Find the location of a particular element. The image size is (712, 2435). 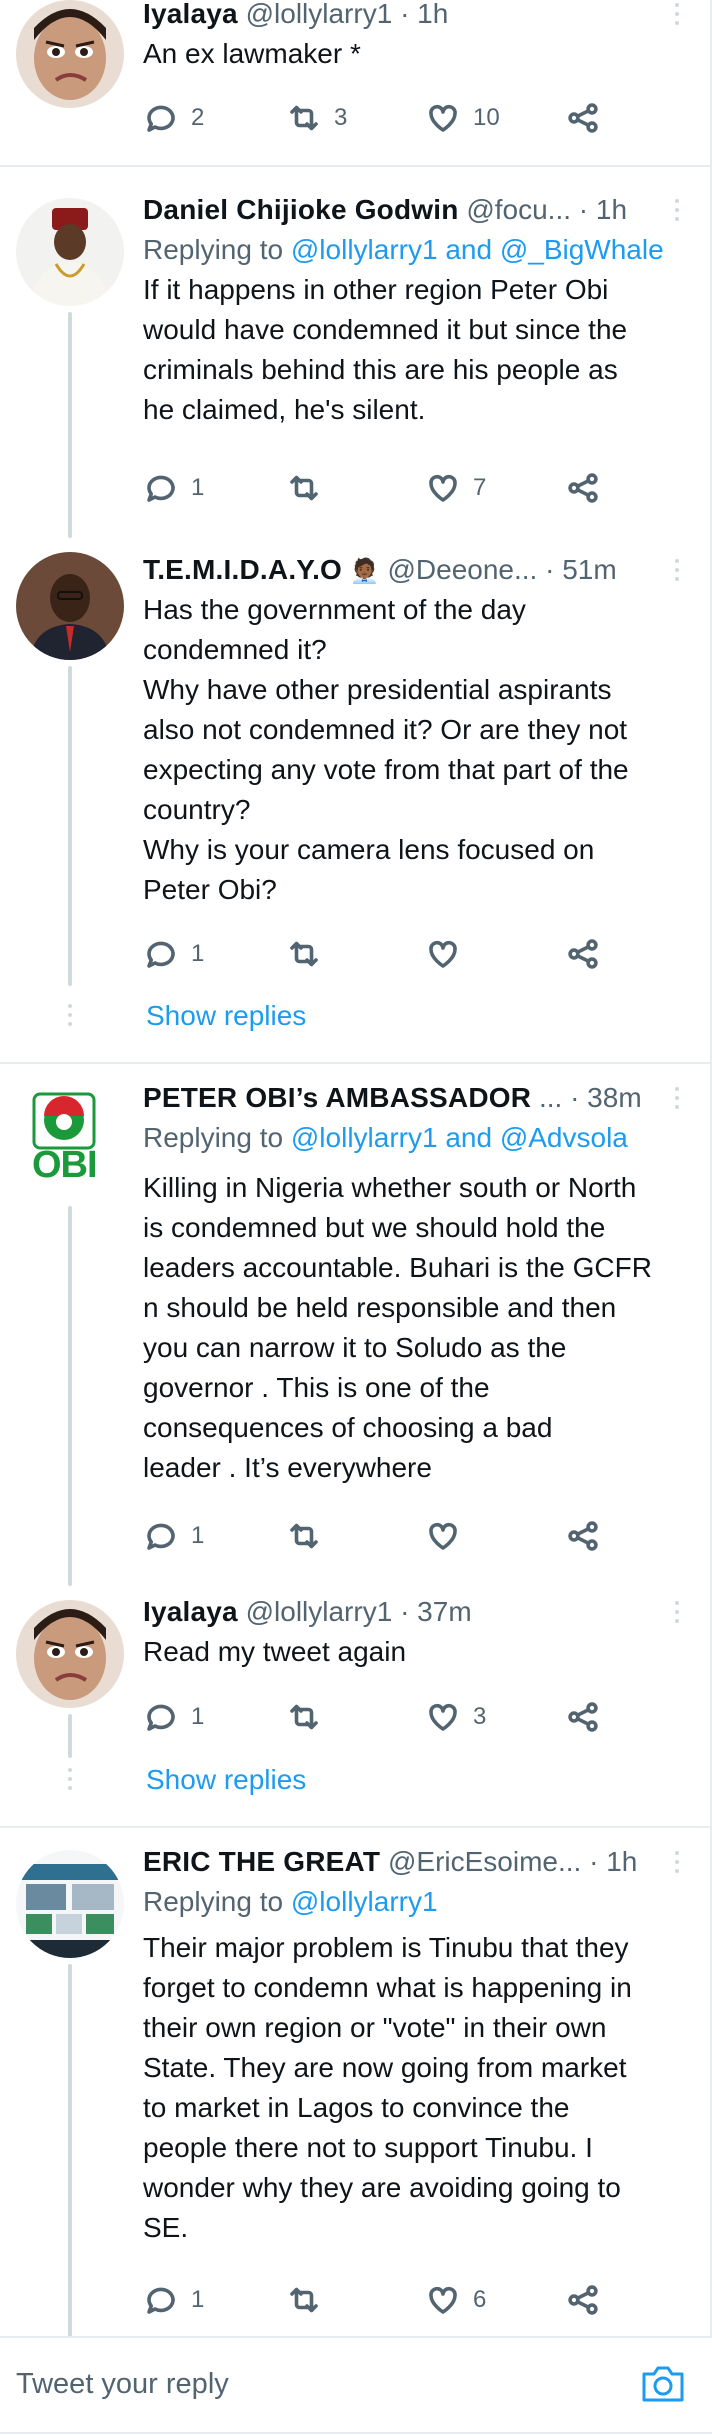

tweet-text: Read my tweet again is located at coordinates (415, 1652).